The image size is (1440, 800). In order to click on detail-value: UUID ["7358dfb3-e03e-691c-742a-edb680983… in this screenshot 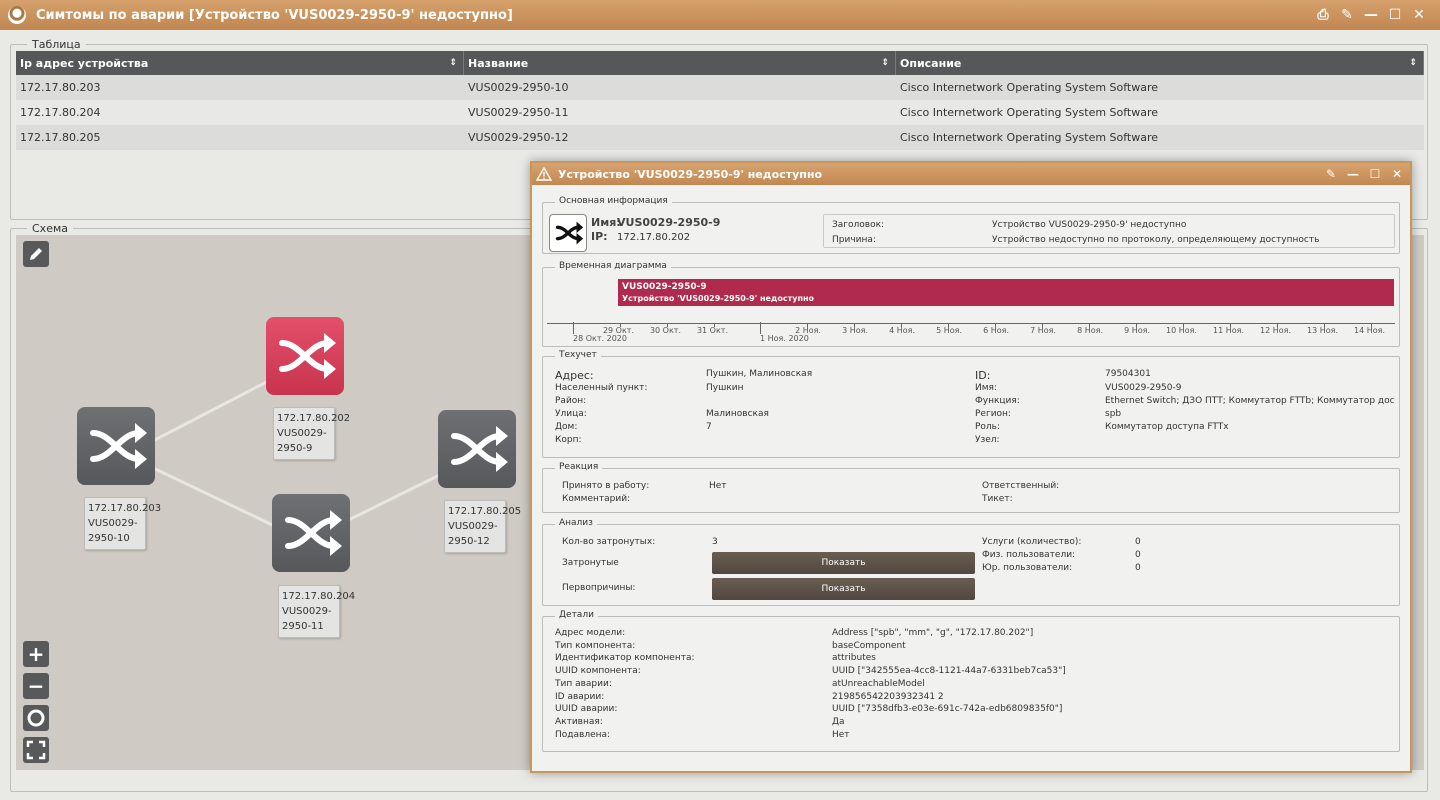, I will do `click(947, 709)`.